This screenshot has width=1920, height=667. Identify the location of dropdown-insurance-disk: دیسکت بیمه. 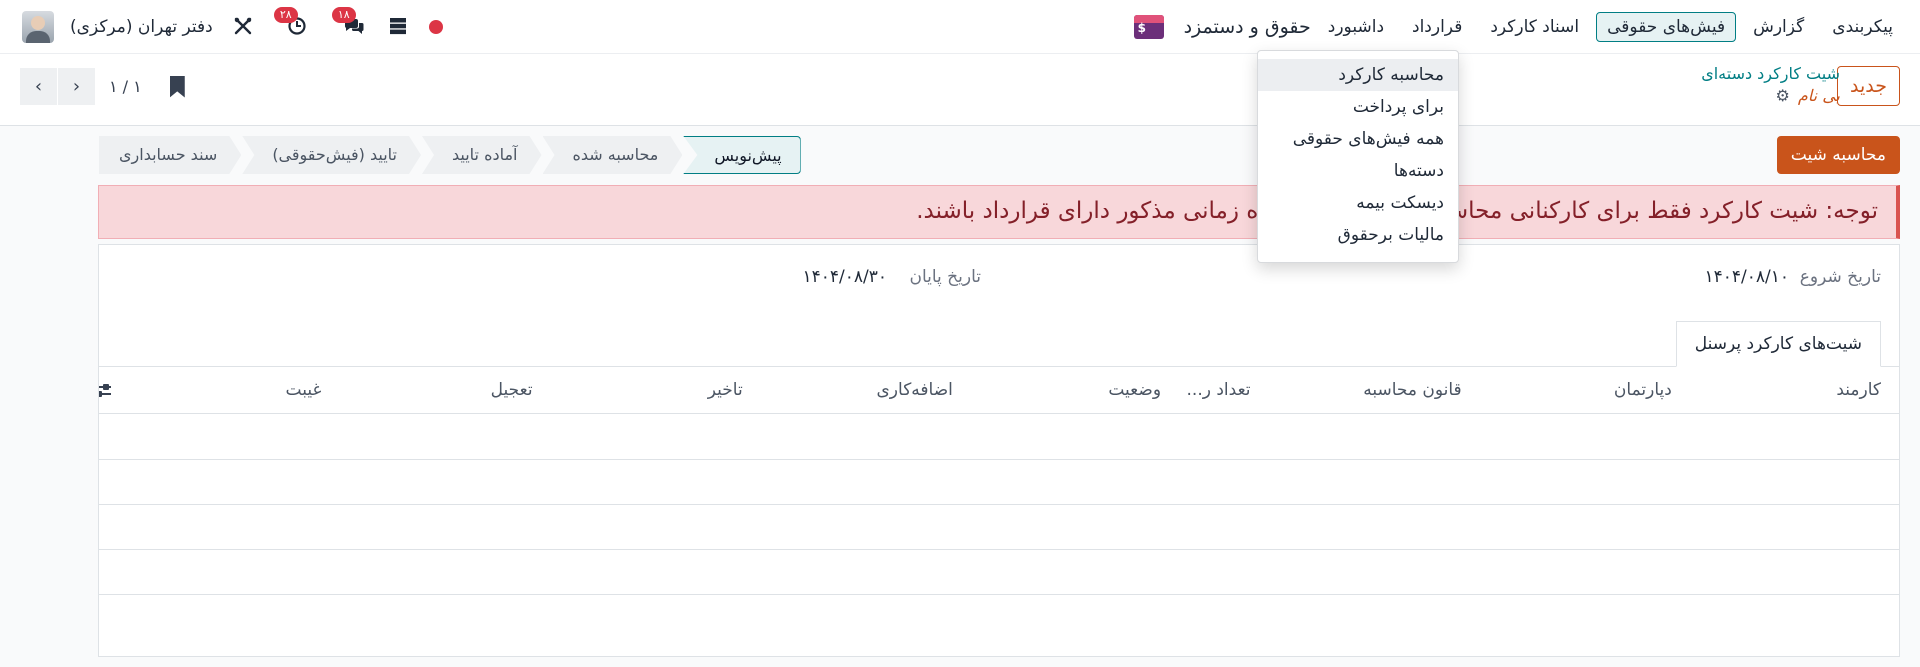
(1358, 203).